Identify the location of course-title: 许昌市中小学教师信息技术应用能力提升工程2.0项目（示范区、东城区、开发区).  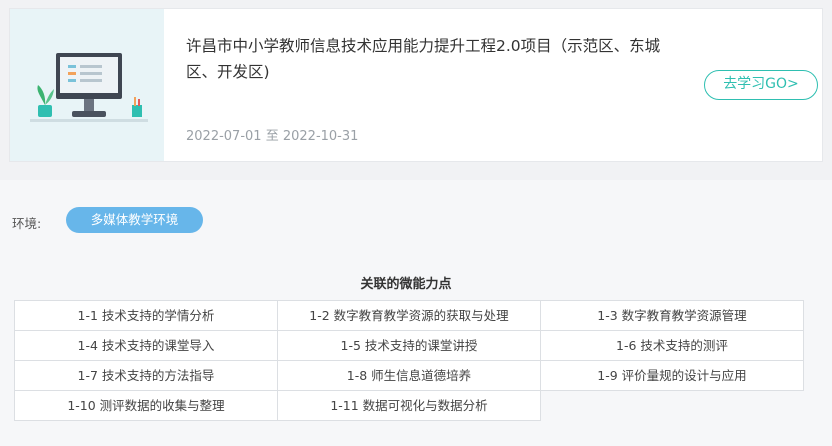
(436, 59).